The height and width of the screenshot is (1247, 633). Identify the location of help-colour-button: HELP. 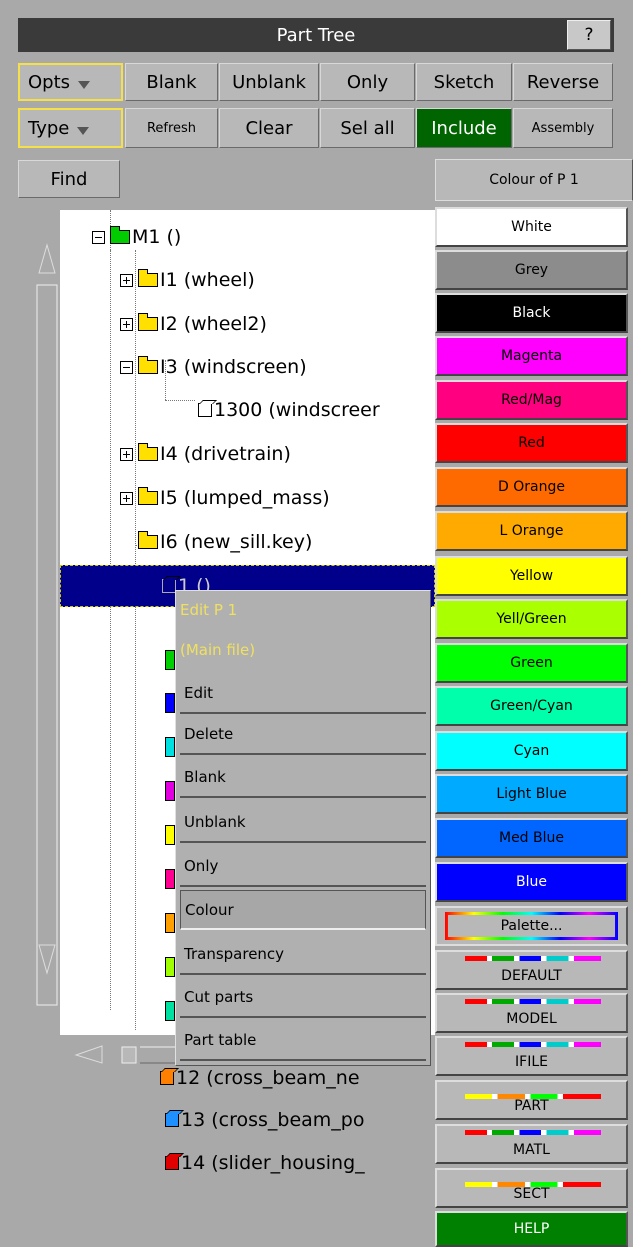
(531, 1229).